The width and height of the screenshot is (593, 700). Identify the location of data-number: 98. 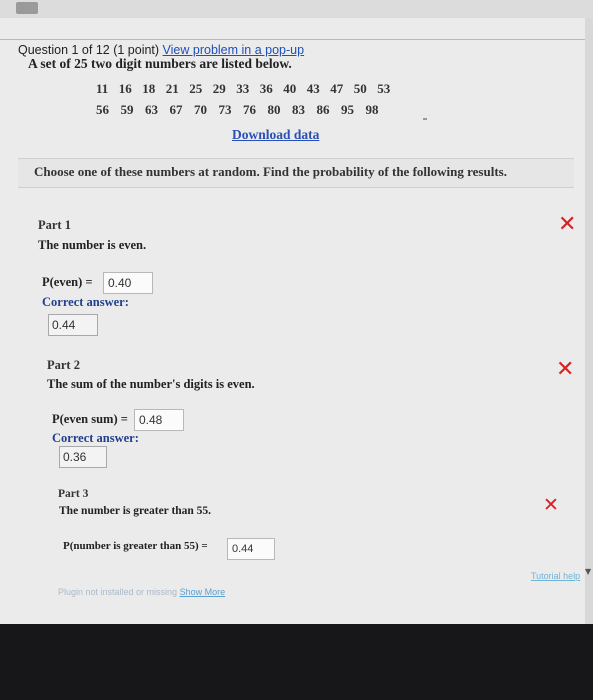
(372, 109).